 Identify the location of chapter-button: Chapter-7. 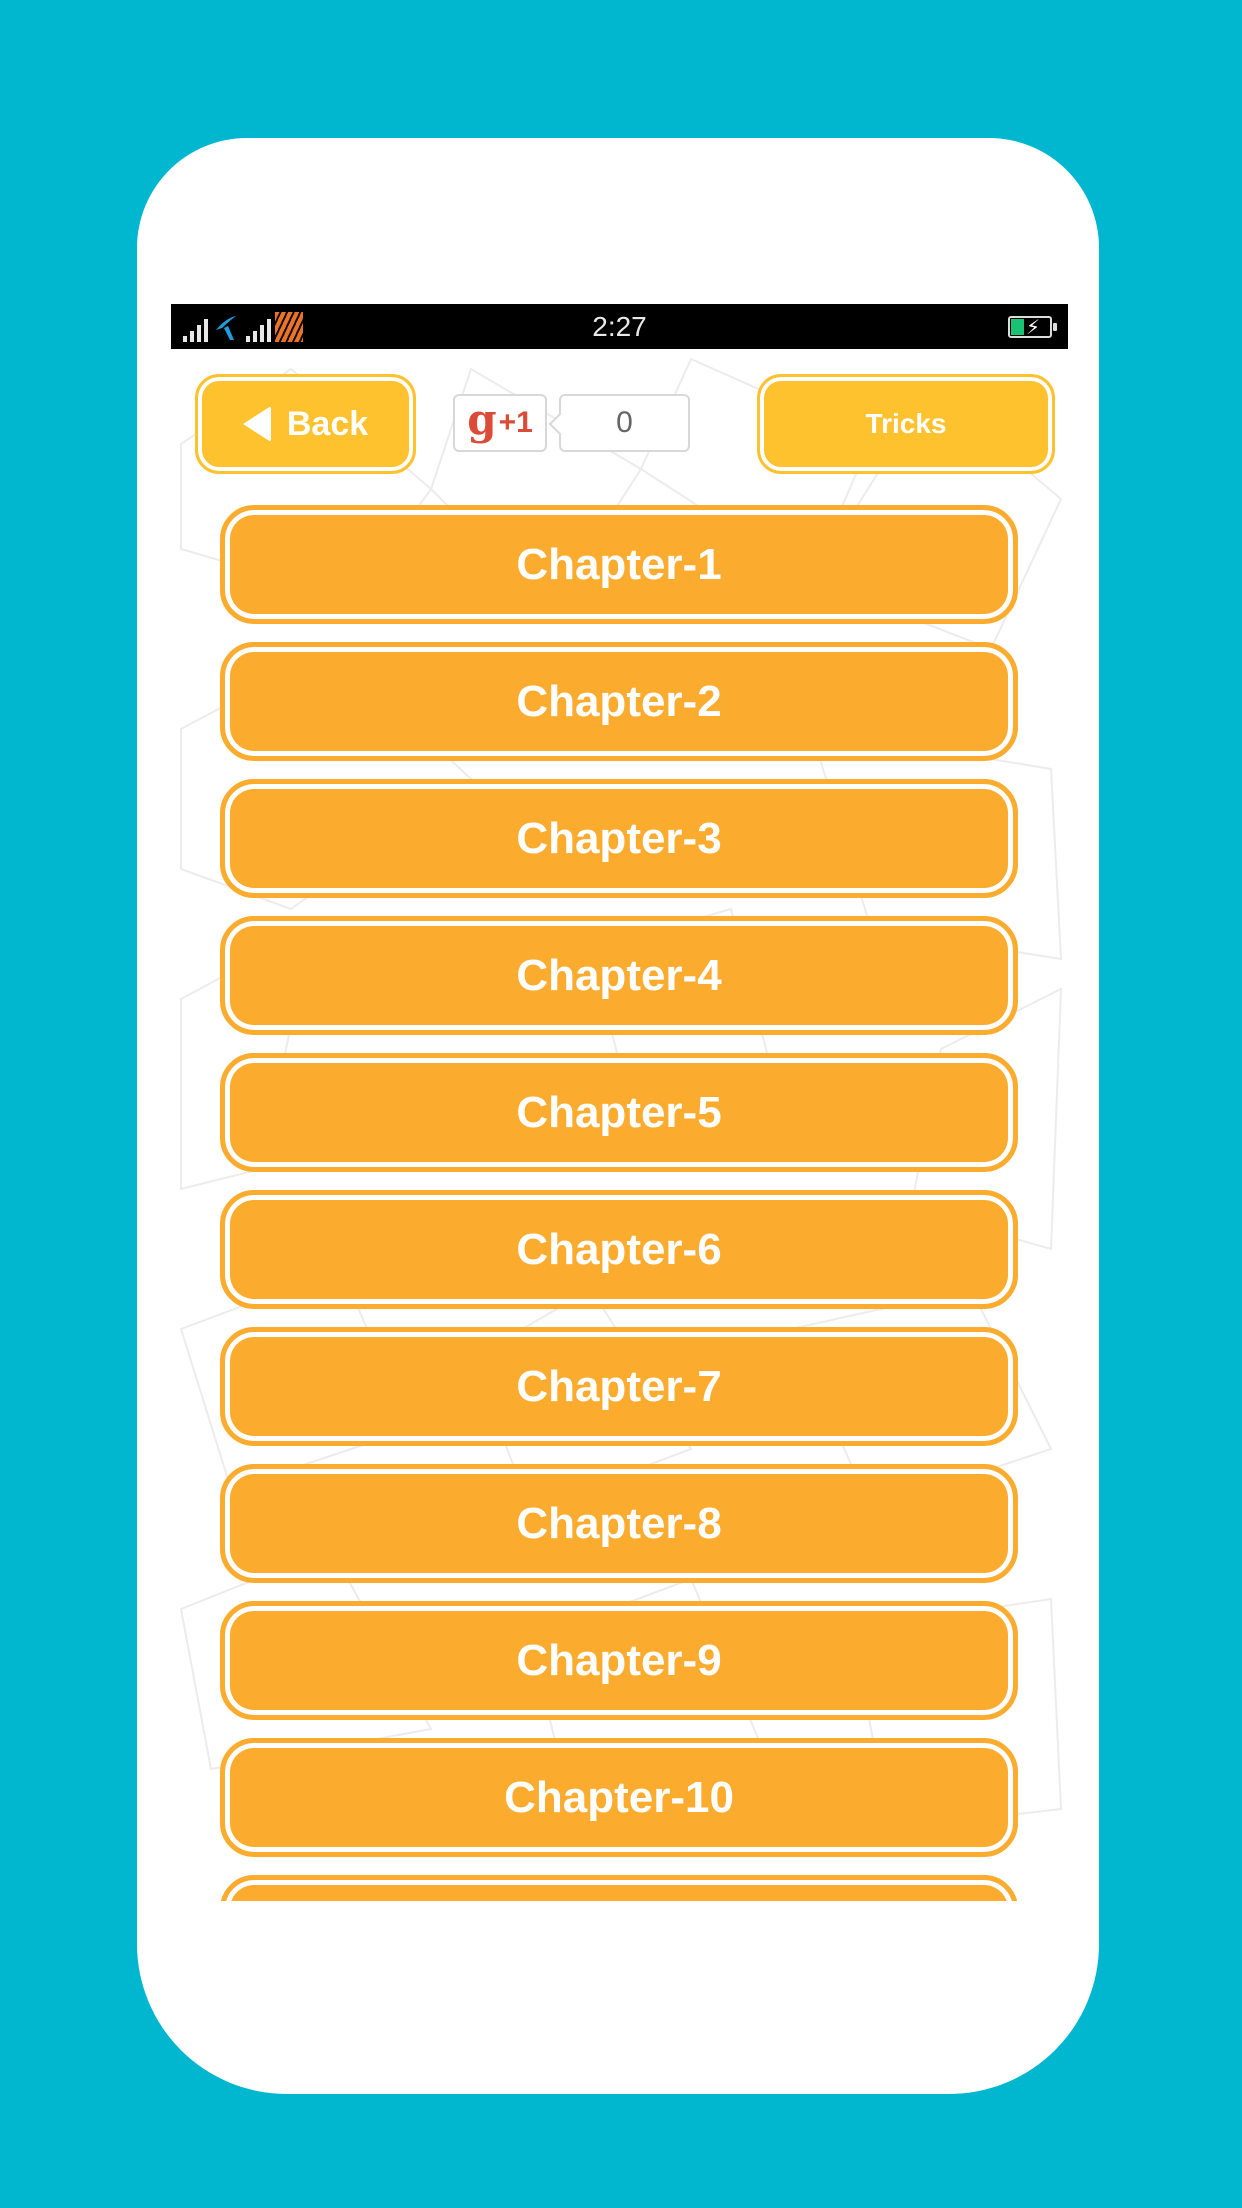
(619, 1386).